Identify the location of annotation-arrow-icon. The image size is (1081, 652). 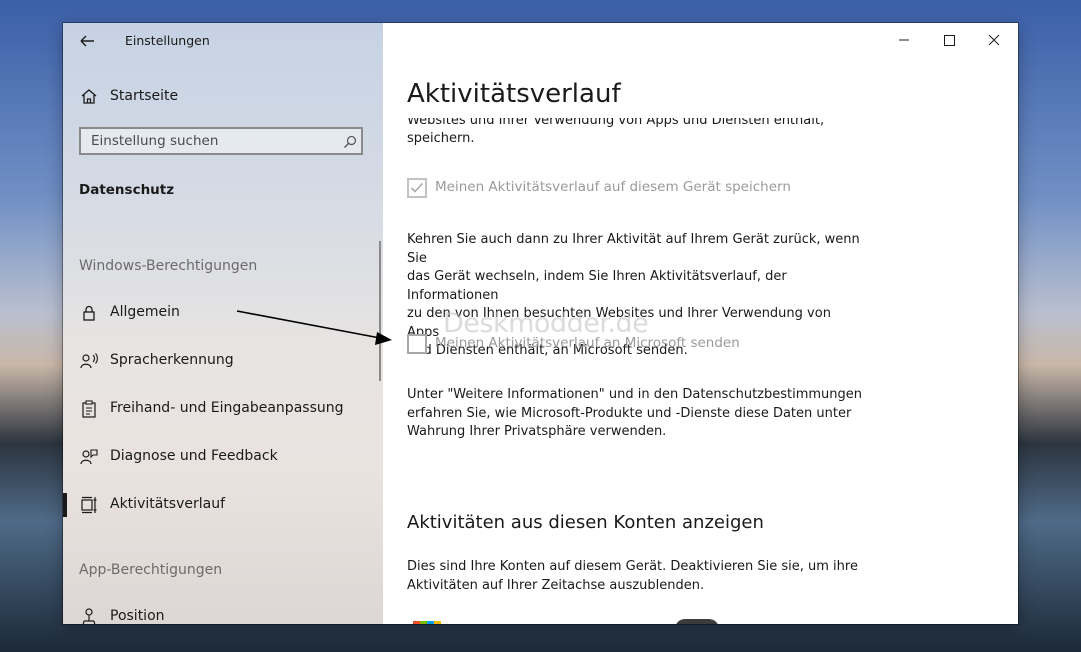
(314, 327).